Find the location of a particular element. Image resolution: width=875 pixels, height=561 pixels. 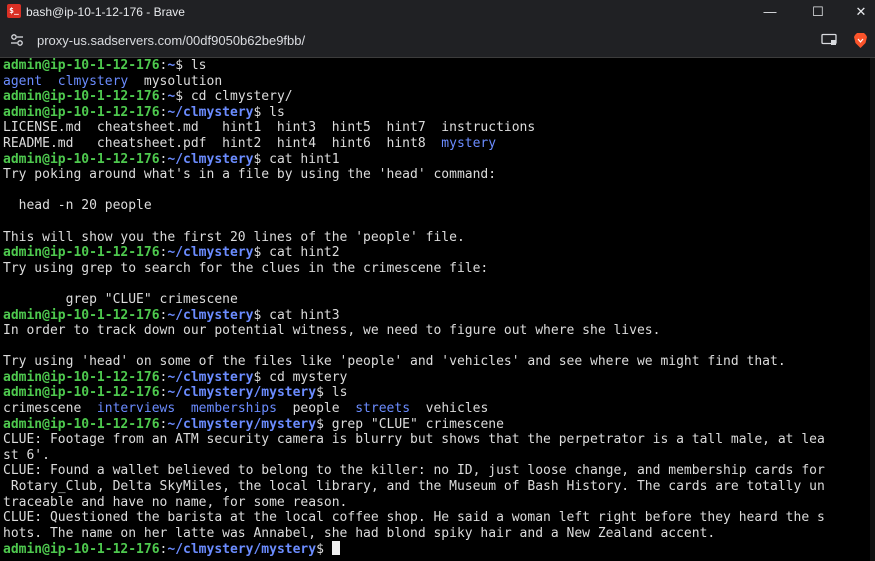

terminal-text: head -n 20 people is located at coordinates (77, 206).